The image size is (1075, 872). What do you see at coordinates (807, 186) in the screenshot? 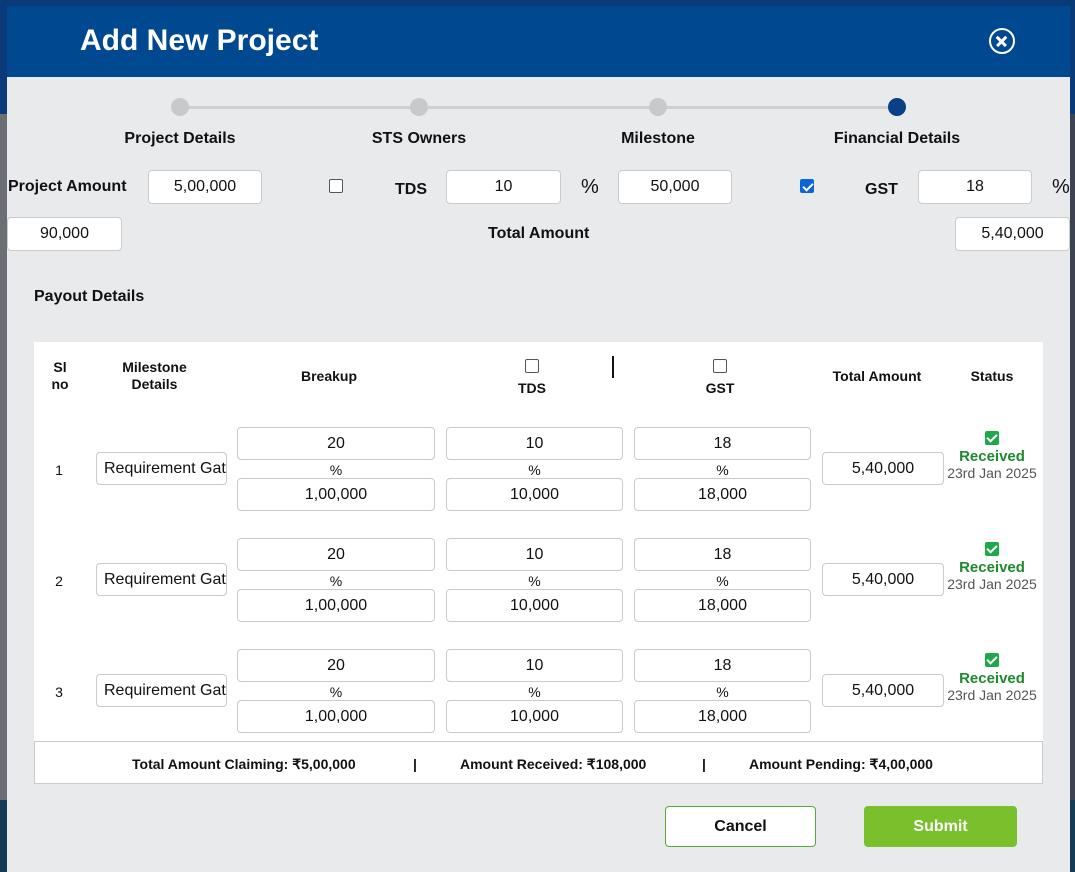
I see `gst-checkbox` at bounding box center [807, 186].